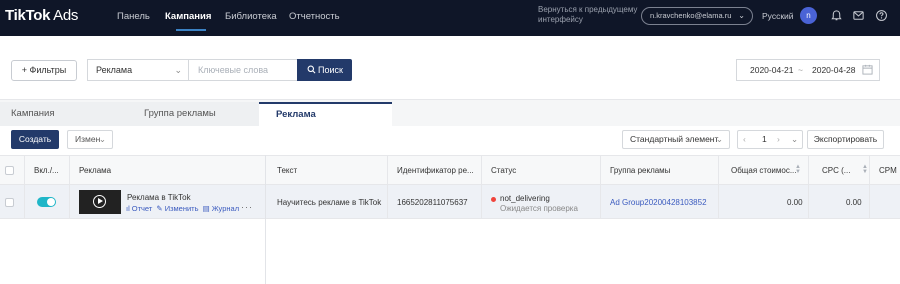  What do you see at coordinates (114, 70) in the screenshot?
I see `search-scope-value: Реклама` at bounding box center [114, 70].